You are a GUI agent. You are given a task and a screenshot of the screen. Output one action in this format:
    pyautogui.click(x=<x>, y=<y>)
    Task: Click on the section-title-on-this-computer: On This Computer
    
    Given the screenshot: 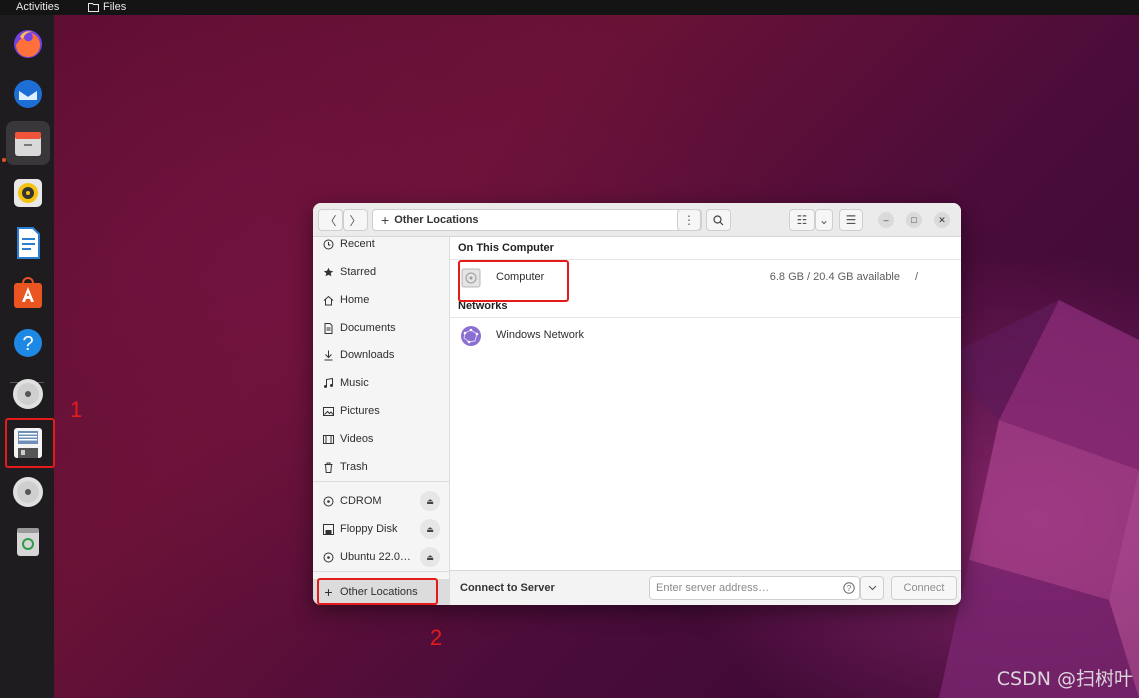 What is the action you would take?
    pyautogui.click(x=506, y=248)
    